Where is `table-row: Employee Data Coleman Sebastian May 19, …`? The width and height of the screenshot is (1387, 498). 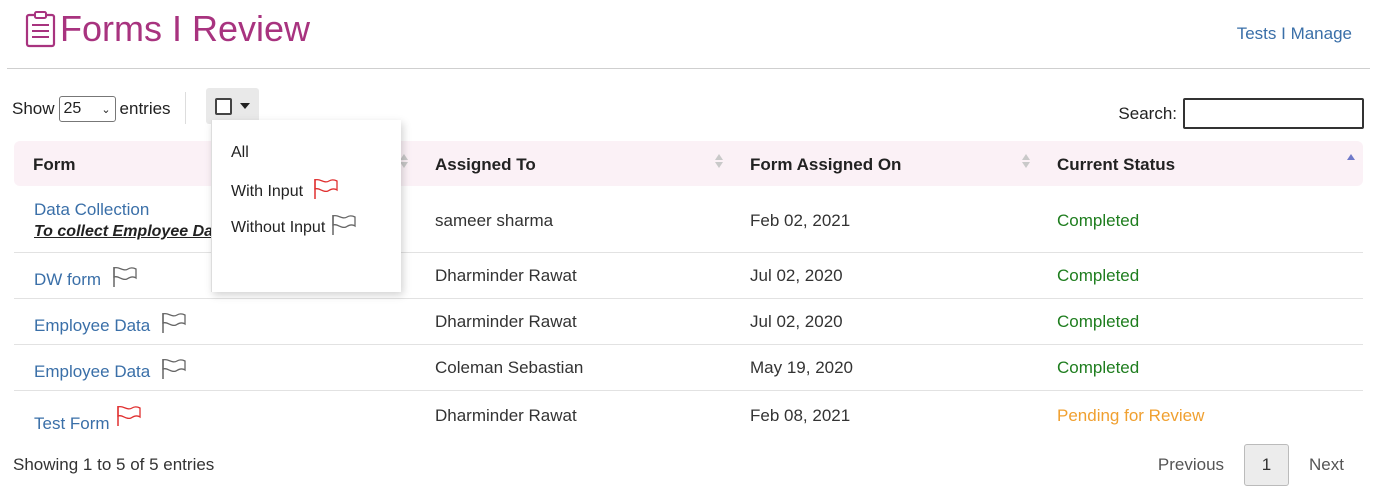 table-row: Employee Data Coleman Sebastian May 19, … is located at coordinates (688, 368).